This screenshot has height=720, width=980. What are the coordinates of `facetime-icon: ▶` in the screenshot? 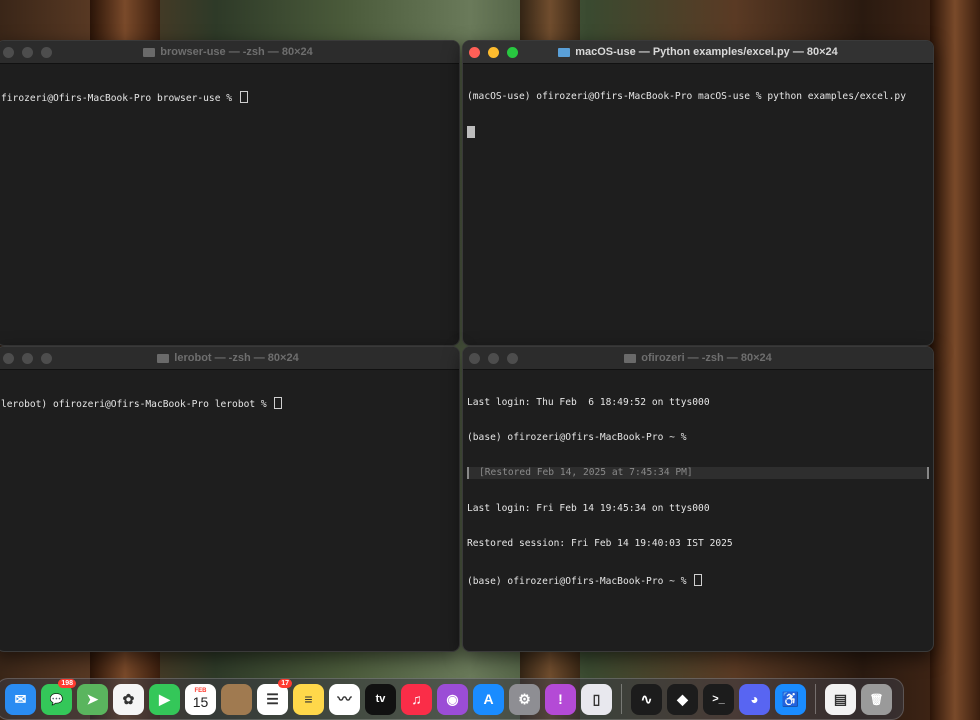 It's located at (164, 699).